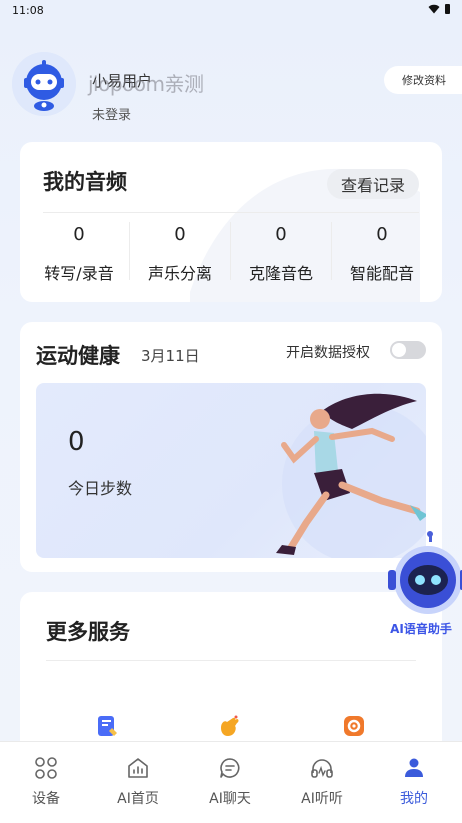 Image resolution: width=462 pixels, height=823 pixels. What do you see at coordinates (138, 768) in the screenshot?
I see `home-chart-icon` at bounding box center [138, 768].